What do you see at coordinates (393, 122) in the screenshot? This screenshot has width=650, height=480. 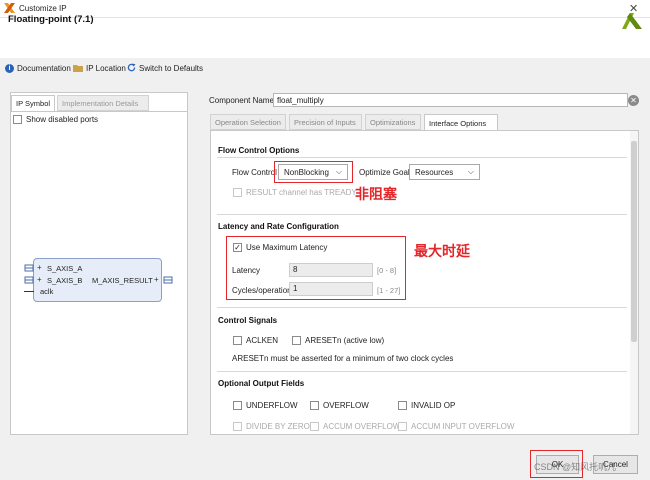 I see `tab-optimizations: Optimizations` at bounding box center [393, 122].